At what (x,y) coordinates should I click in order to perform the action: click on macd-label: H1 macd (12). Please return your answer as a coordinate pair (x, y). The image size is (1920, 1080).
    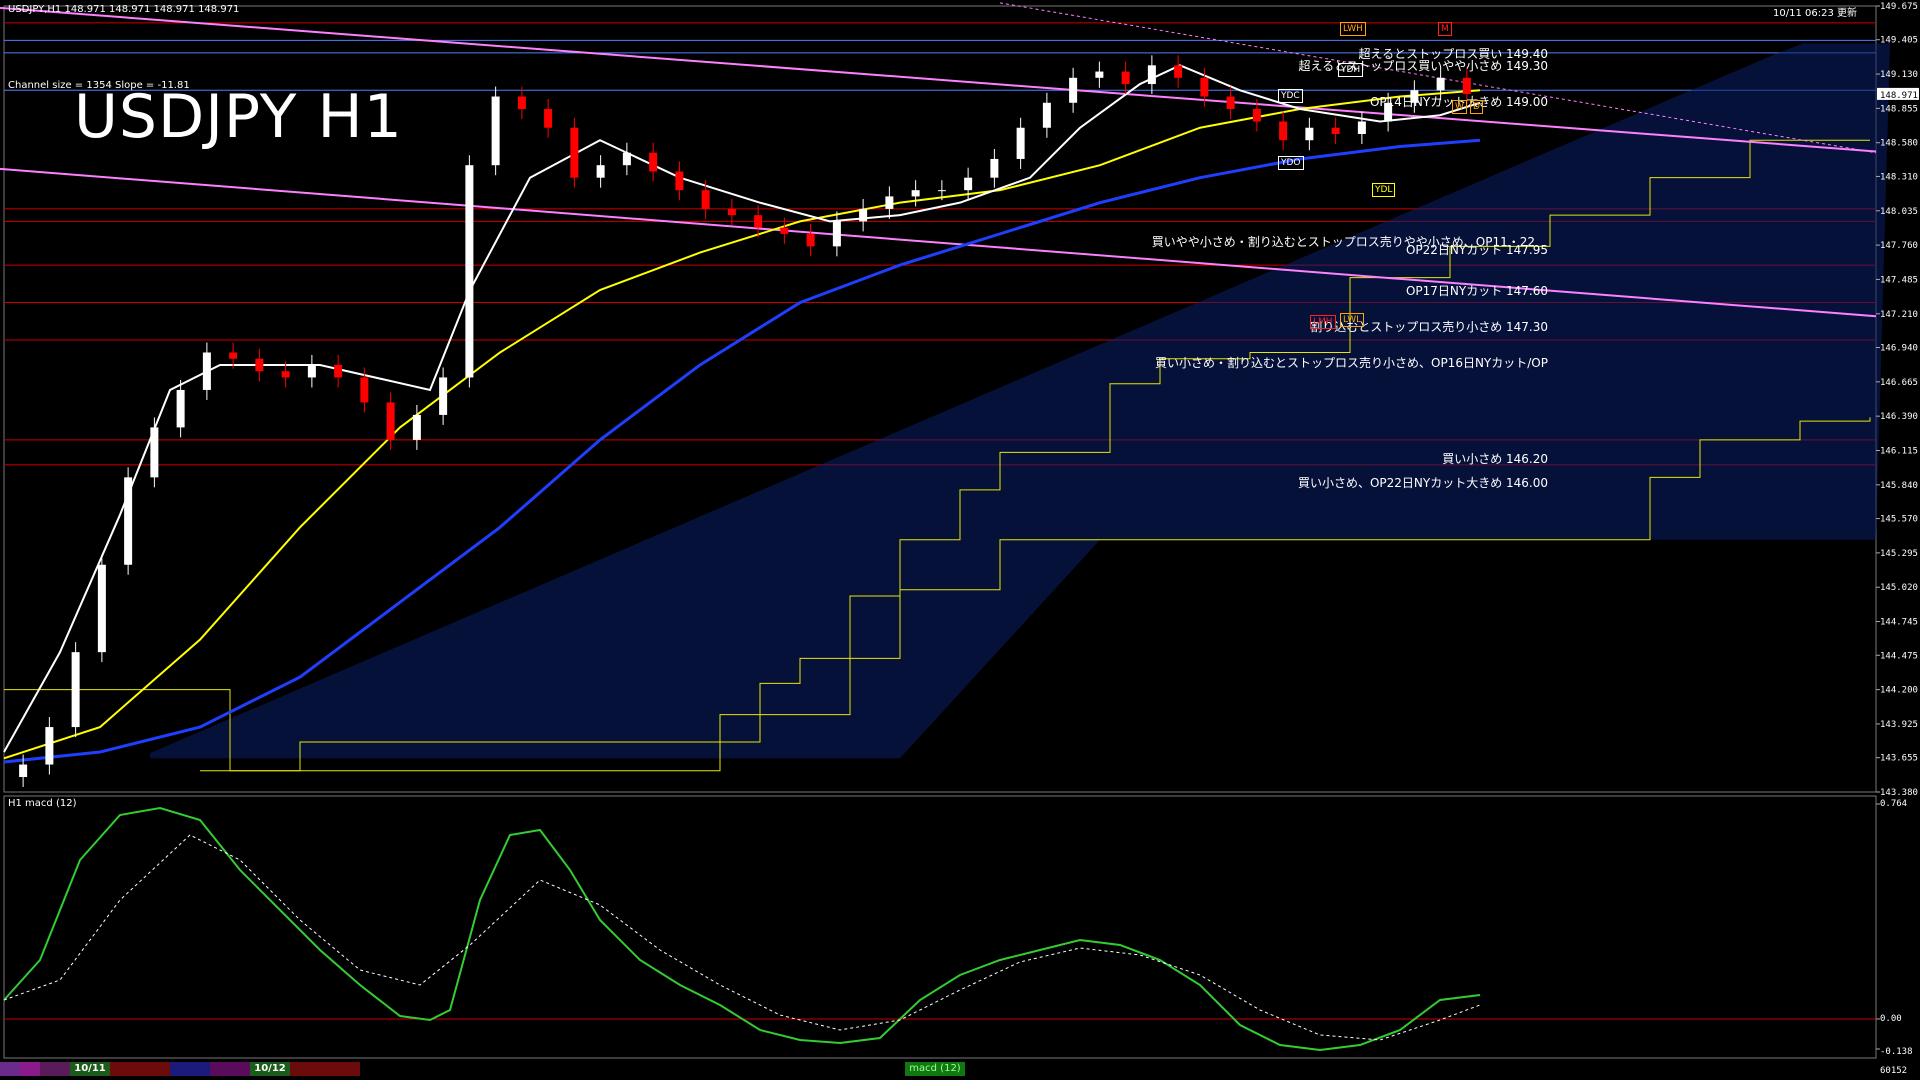
    Looking at the image, I should click on (42, 803).